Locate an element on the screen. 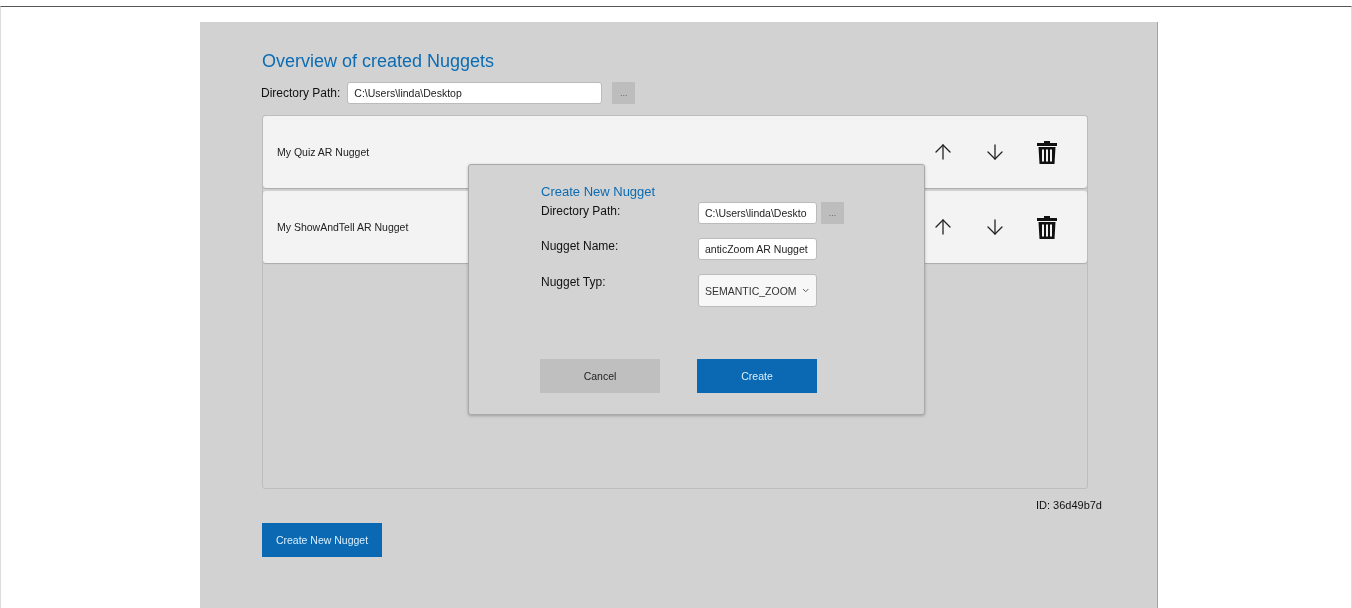 Image resolution: width=1352 pixels, height=608 pixels. input-field: anticZoom AR Nugget is located at coordinates (757, 249).